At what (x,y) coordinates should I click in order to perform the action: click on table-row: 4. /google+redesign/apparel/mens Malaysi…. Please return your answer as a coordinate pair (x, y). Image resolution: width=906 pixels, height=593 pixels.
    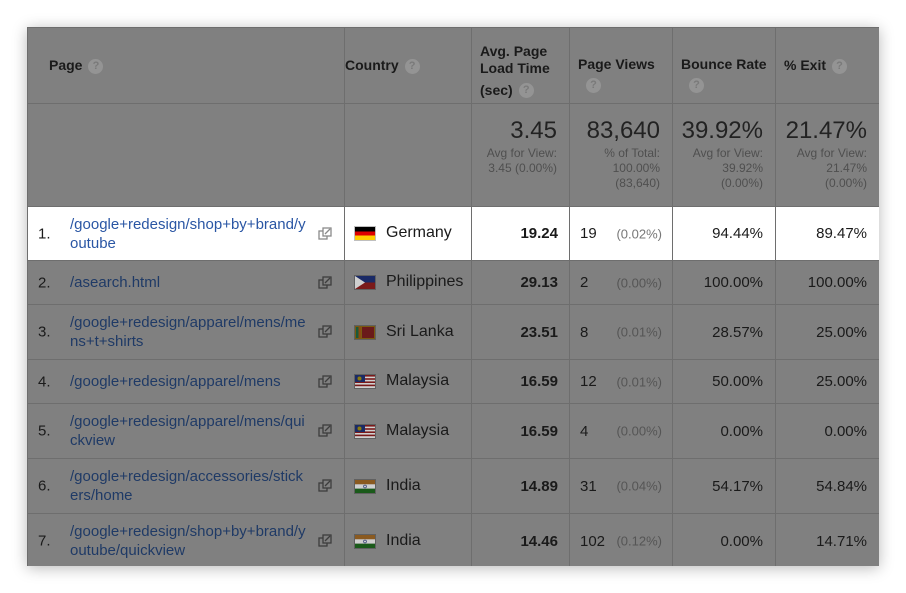
    Looking at the image, I should click on (453, 381).